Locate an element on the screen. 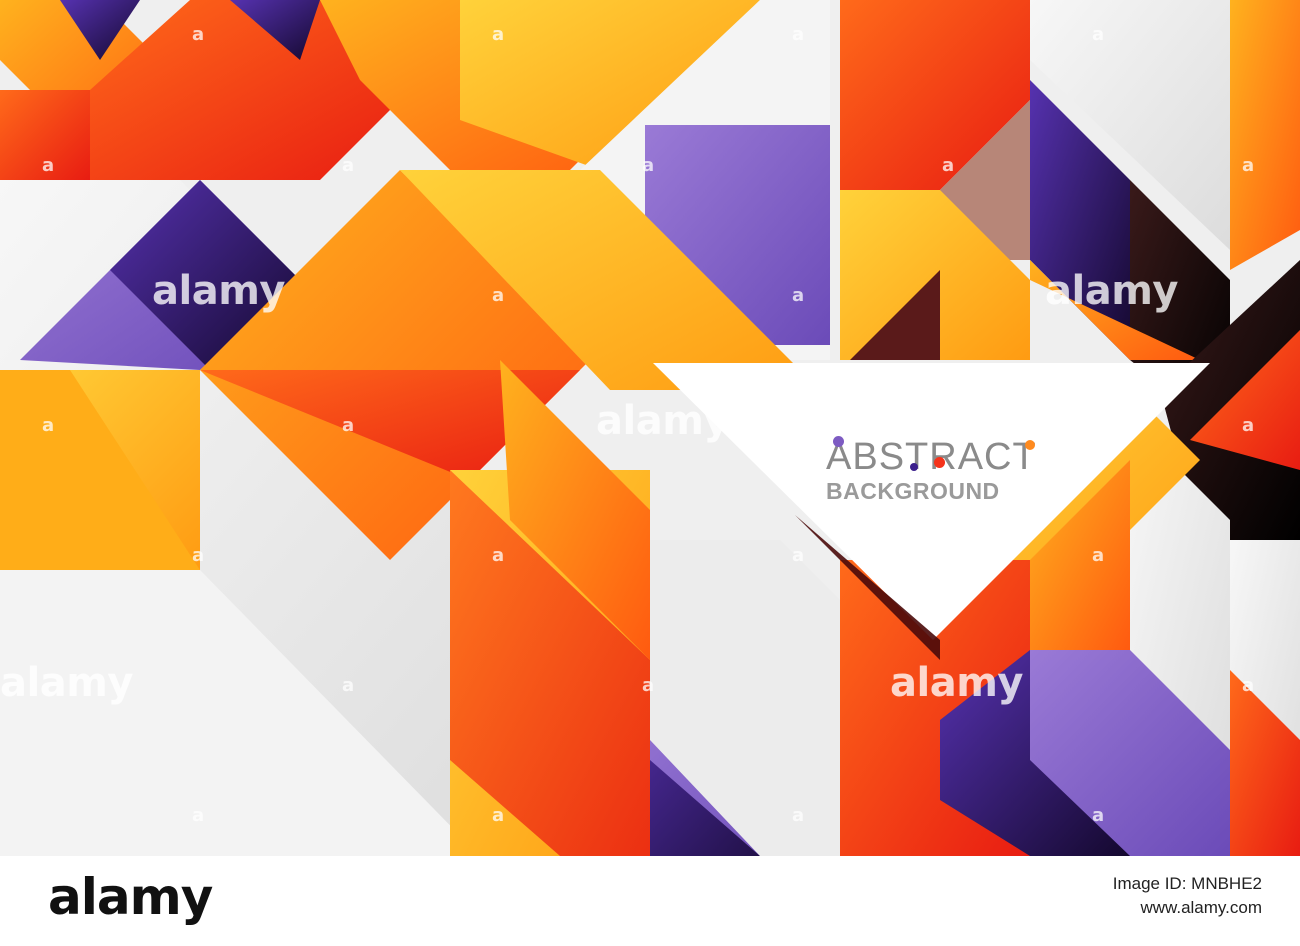 The height and width of the screenshot is (946, 1300). site-url: www.alamy.com is located at coordinates (1187, 908).